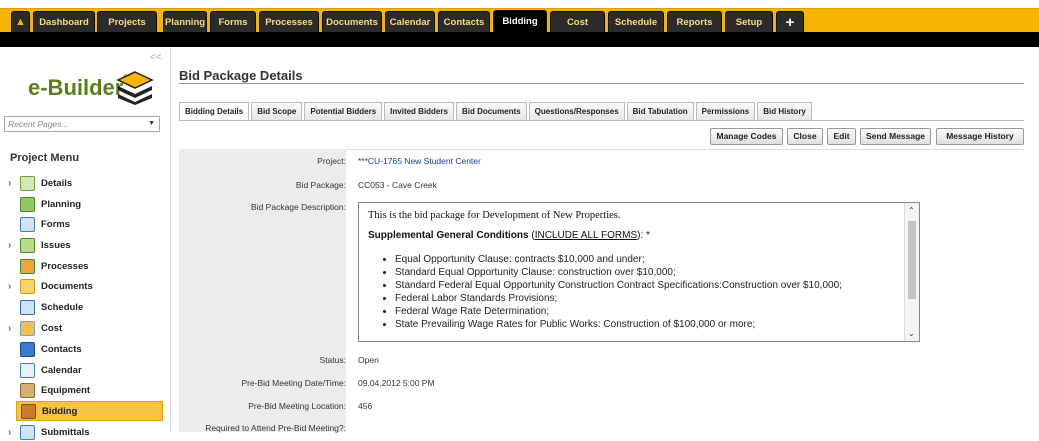  I want to click on recent-pages-select: Recent Pages... ▼, so click(82, 124).